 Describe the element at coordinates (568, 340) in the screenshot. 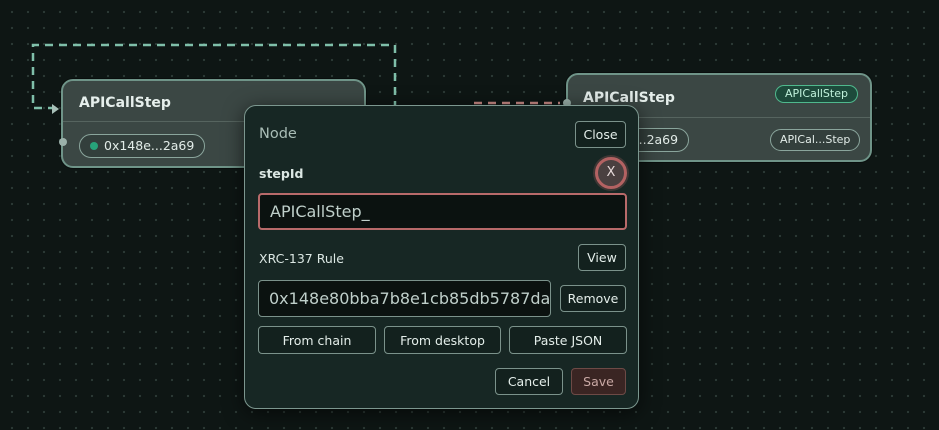

I see `paste-json-button: Paste JSON` at that location.